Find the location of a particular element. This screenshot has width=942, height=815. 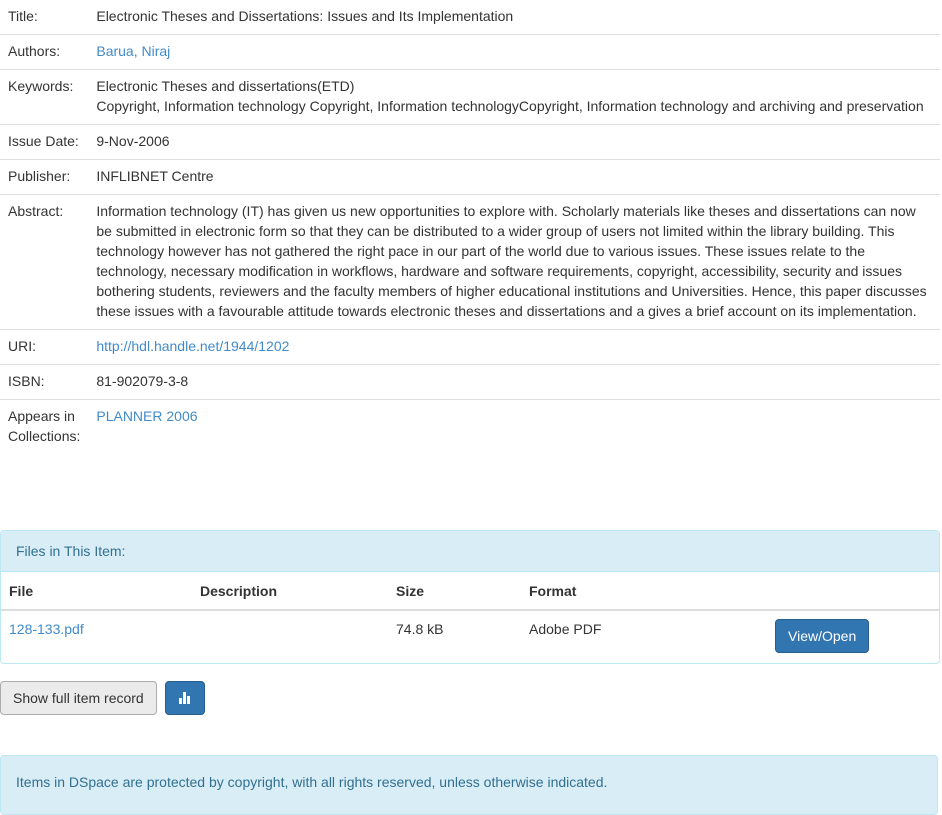

uri-label: URI: is located at coordinates (44, 347).